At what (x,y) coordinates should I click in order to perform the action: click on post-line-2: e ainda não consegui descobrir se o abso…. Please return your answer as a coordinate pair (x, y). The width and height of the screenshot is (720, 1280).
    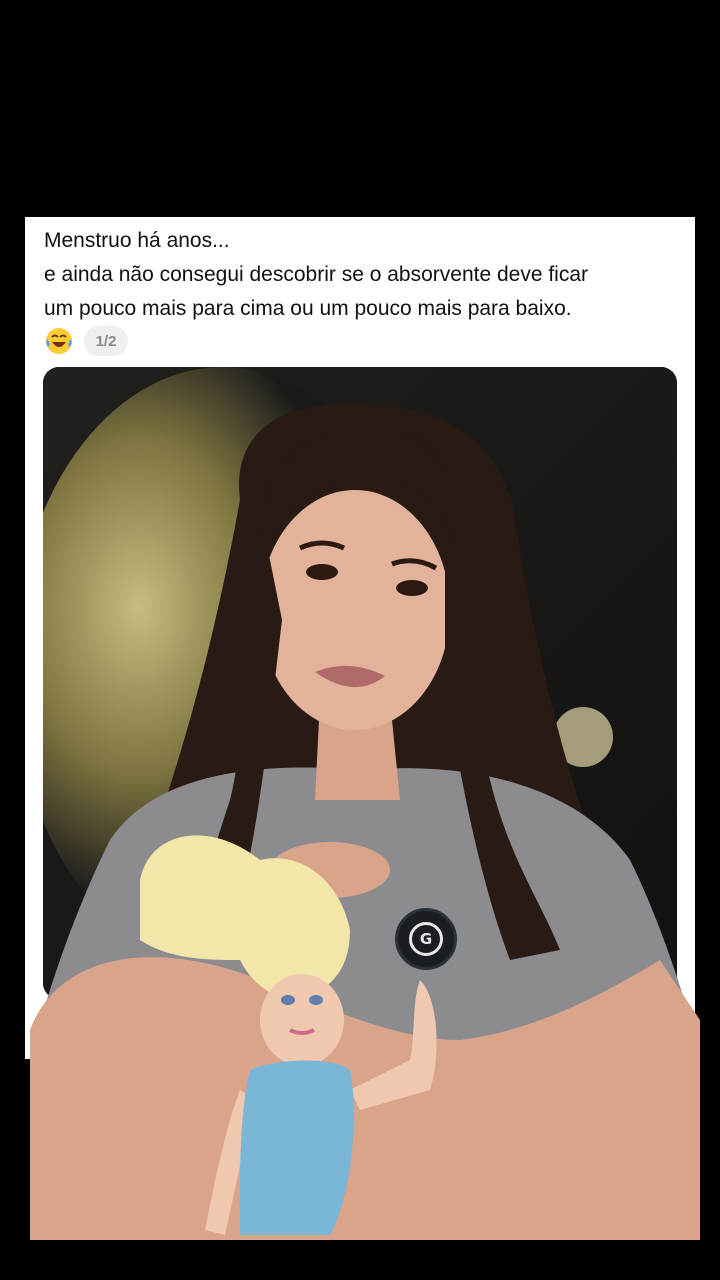
    Looking at the image, I should click on (316, 274).